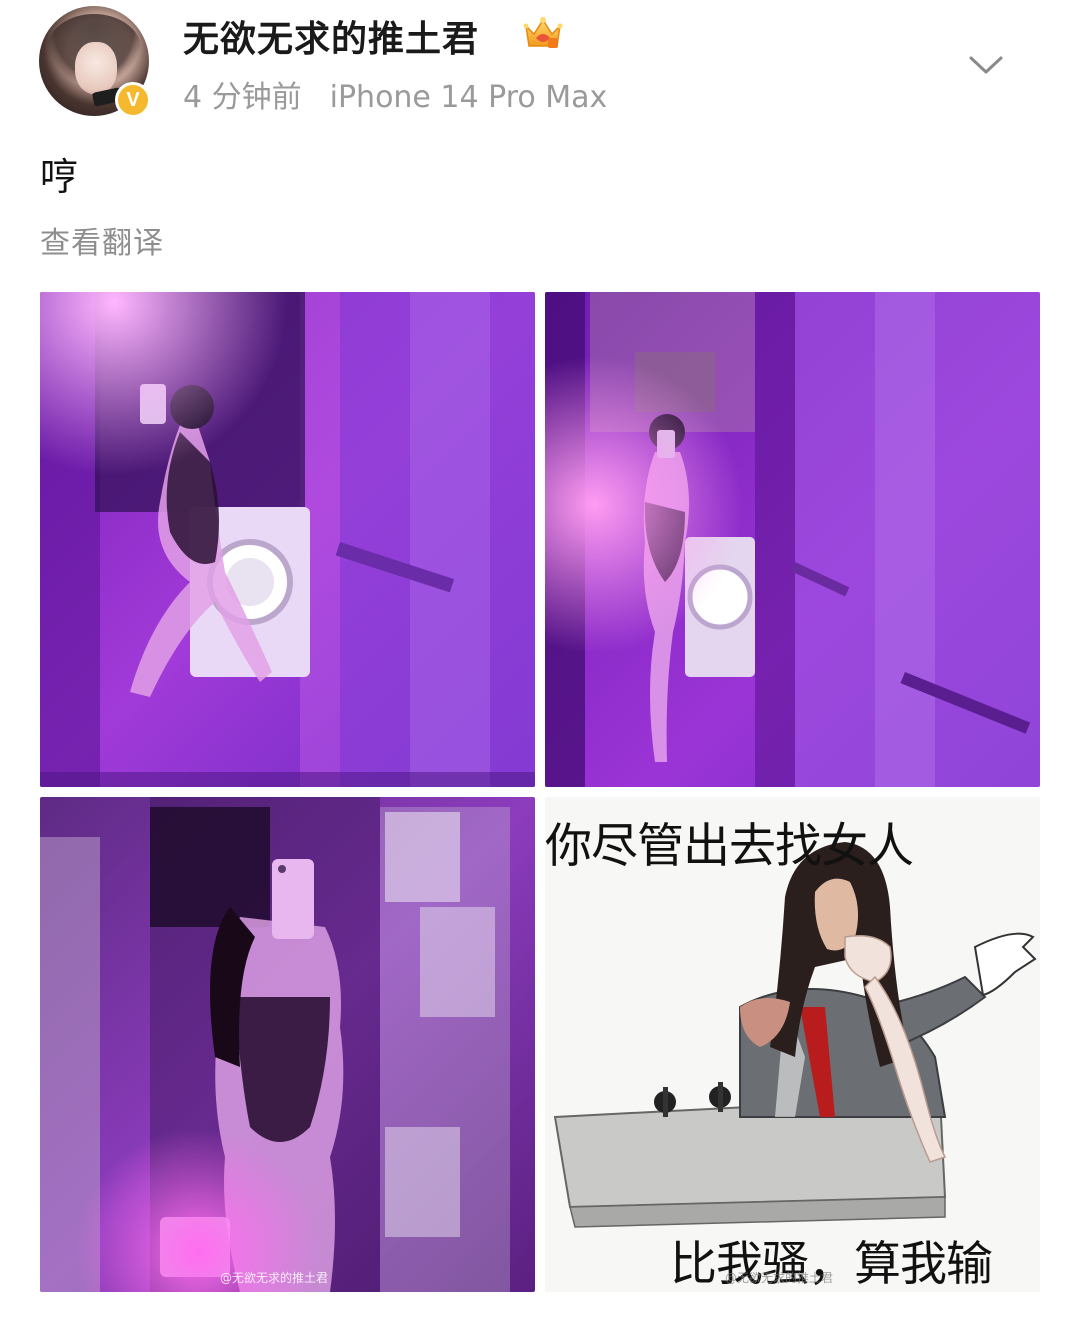 Image resolution: width=1080 pixels, height=1322 pixels. Describe the element at coordinates (242, 97) in the screenshot. I see `post-time: 4 分钟前` at that location.